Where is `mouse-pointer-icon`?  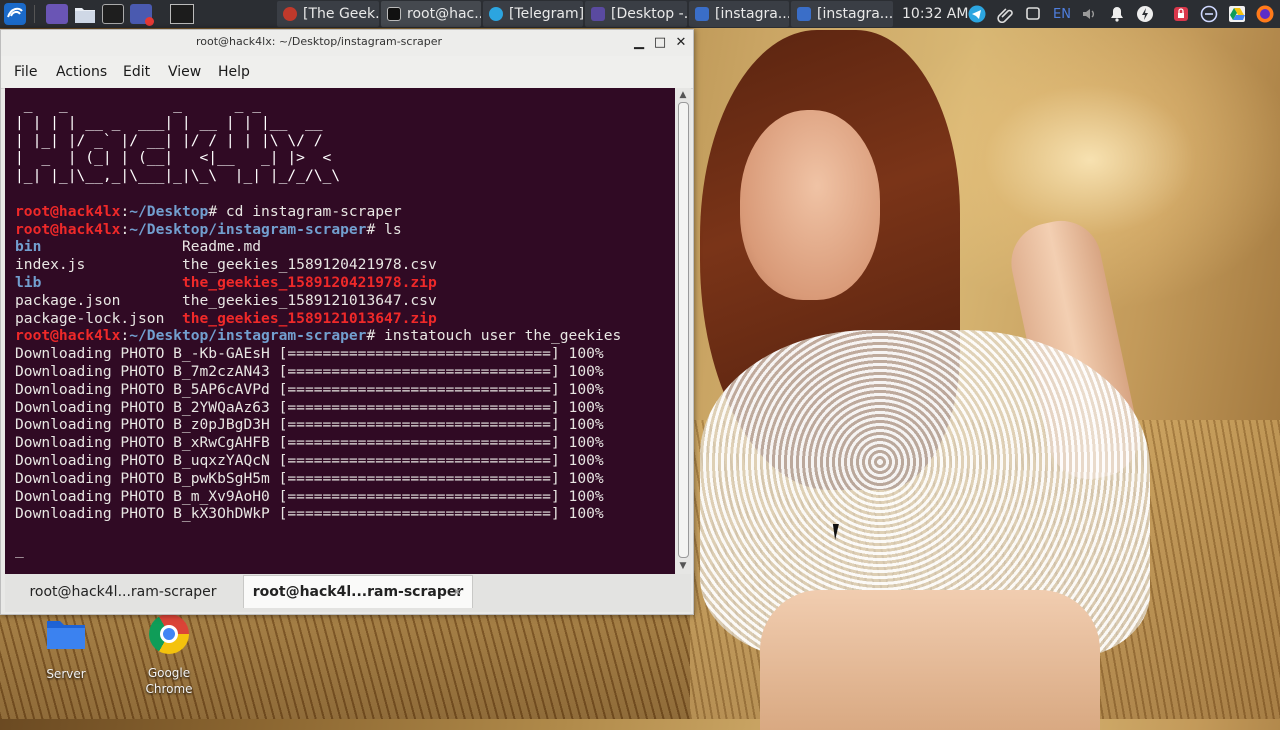 mouse-pointer-icon is located at coordinates (840, 532).